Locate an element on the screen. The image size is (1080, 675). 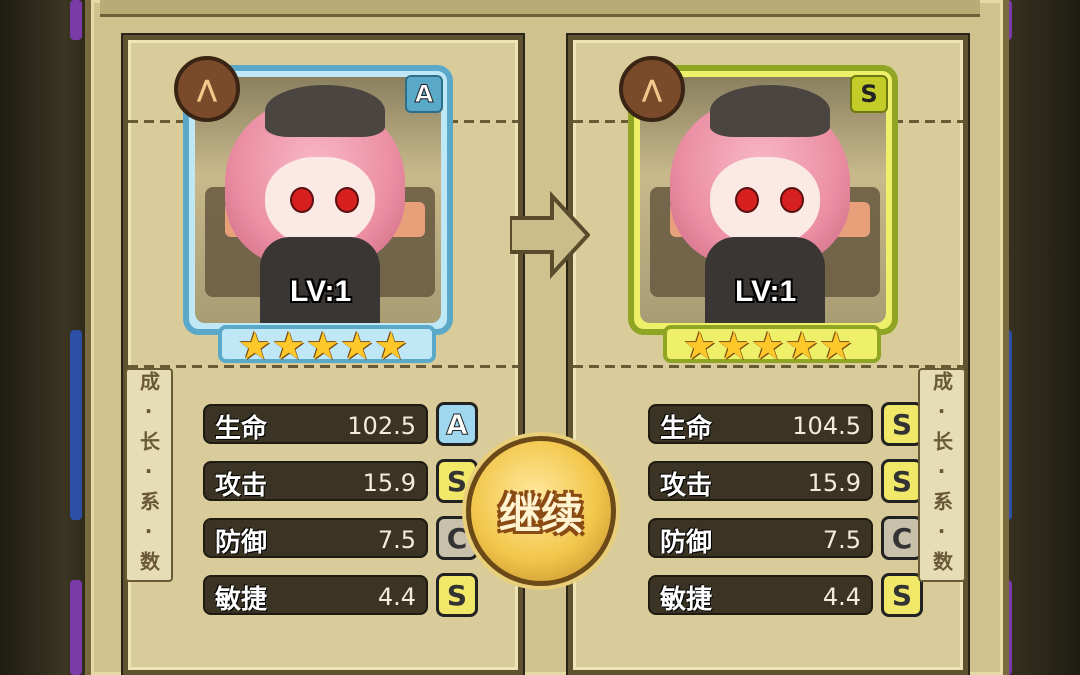
stat-row-hp: 生命 104.5 S is located at coordinates (788, 425).